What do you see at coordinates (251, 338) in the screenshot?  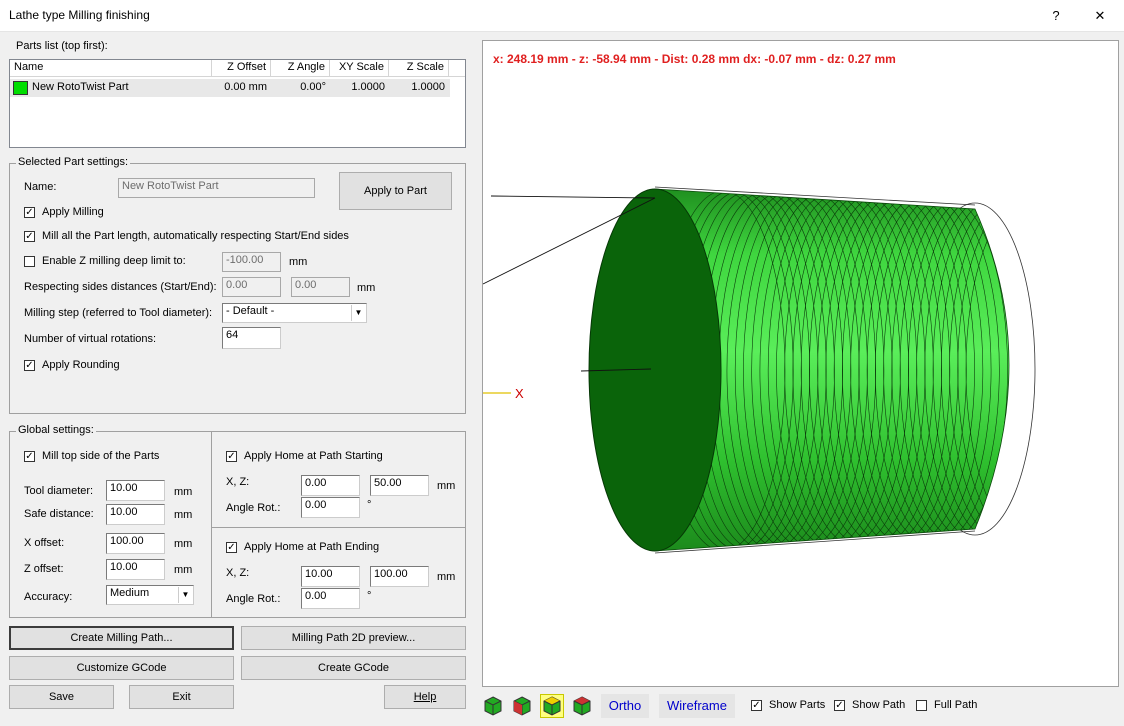 I see `rotations-field: 64` at bounding box center [251, 338].